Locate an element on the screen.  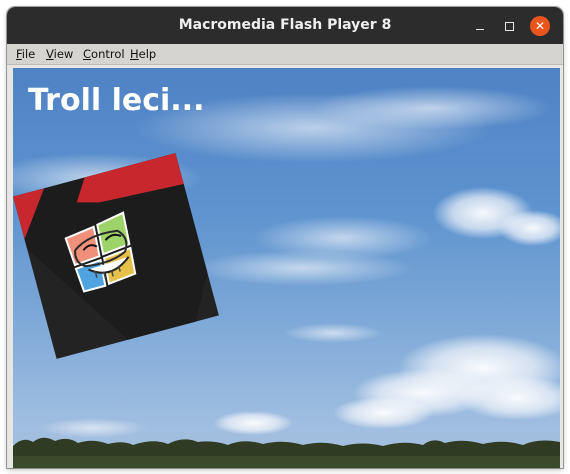
menu-view-label: iew is located at coordinates (63, 54).